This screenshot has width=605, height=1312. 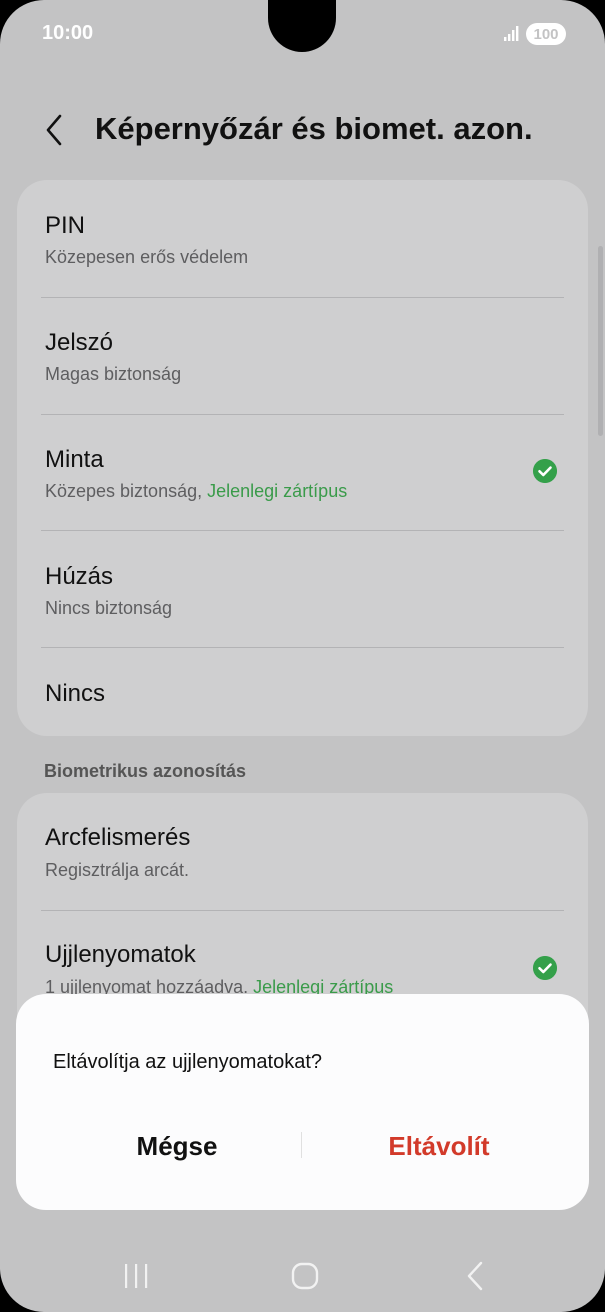 I want to click on battery-level: 100, so click(x=546, y=34).